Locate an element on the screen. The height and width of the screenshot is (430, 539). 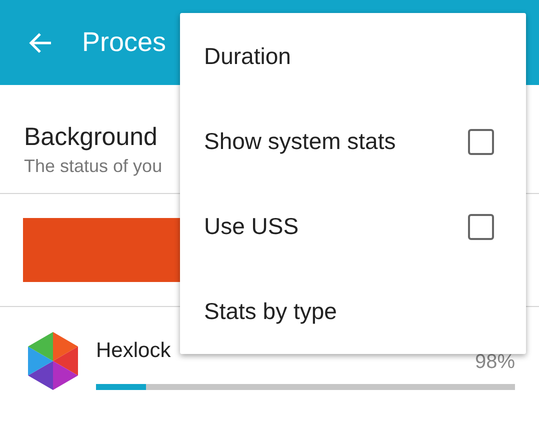
menu-item: Show system stats is located at coordinates (353, 141).